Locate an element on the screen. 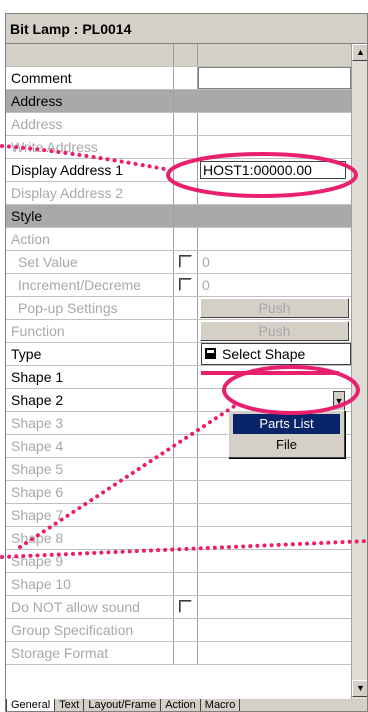 Image resolution: width=368 pixels, height=712 pixels. property-row: Shape 7 is located at coordinates (178, 515).